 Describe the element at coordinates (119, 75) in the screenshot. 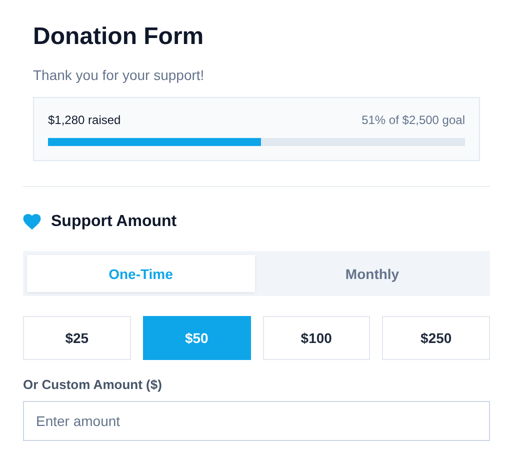

I see `form-subtitle: Thank you for your support!` at that location.